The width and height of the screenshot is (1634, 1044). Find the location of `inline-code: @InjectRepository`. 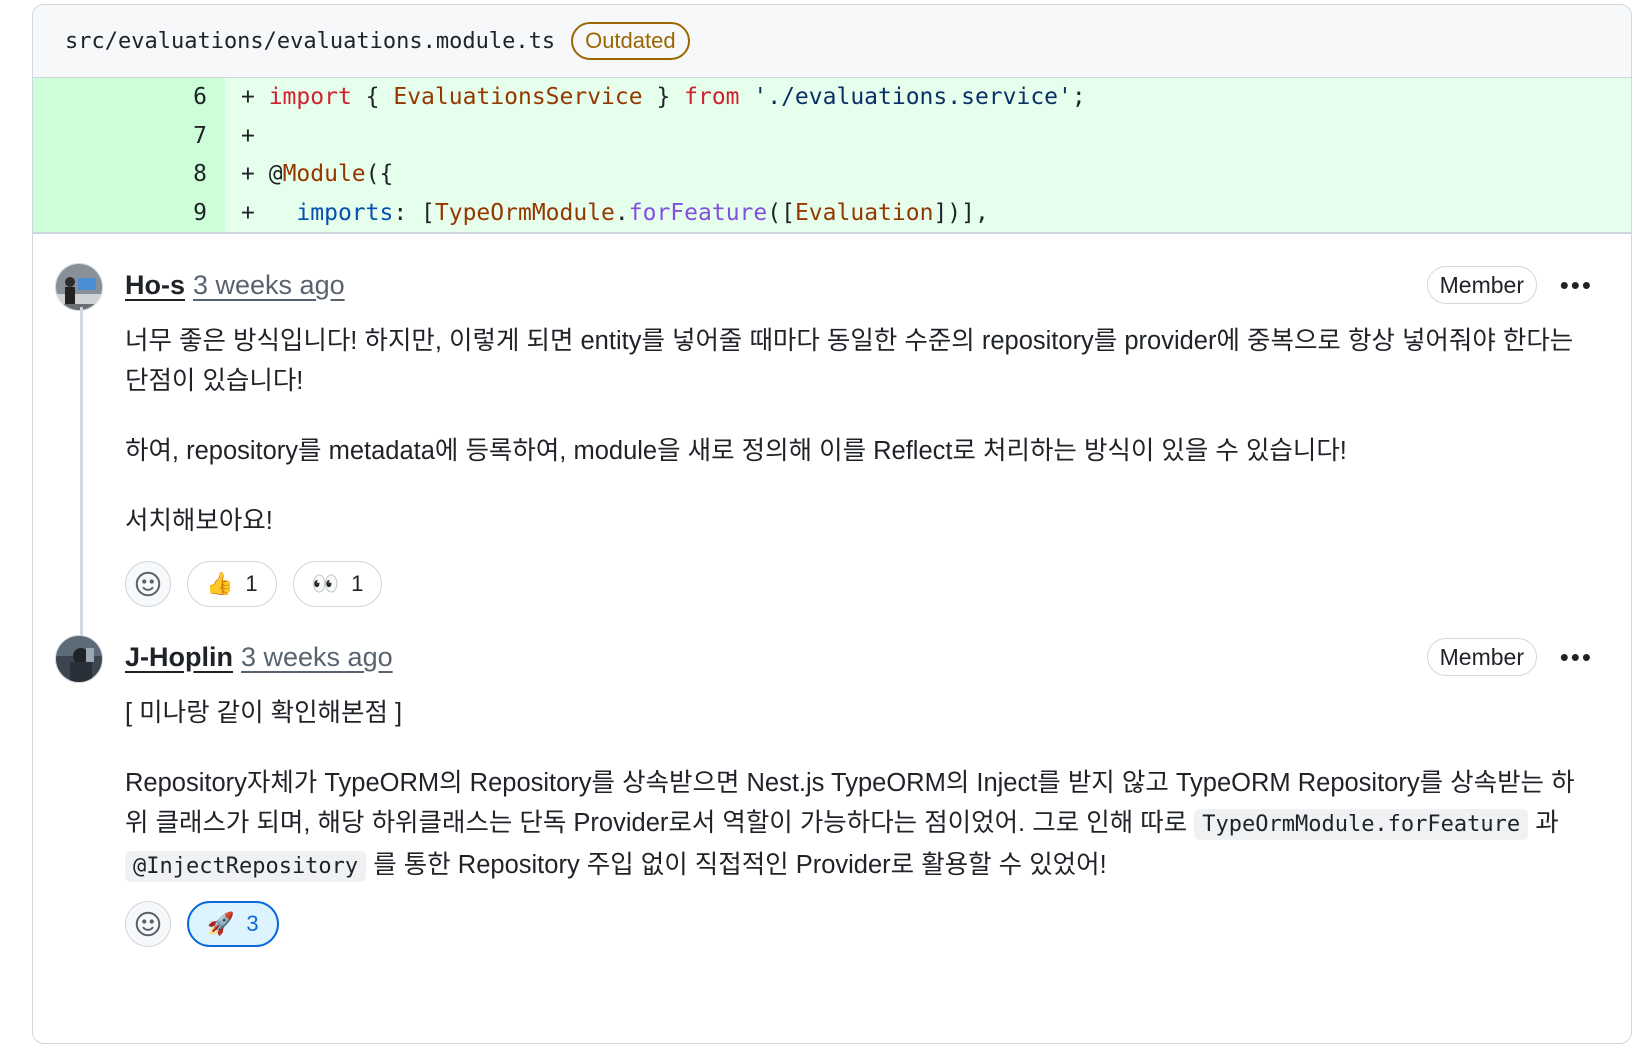

inline-code: @InjectRepository is located at coordinates (246, 866).